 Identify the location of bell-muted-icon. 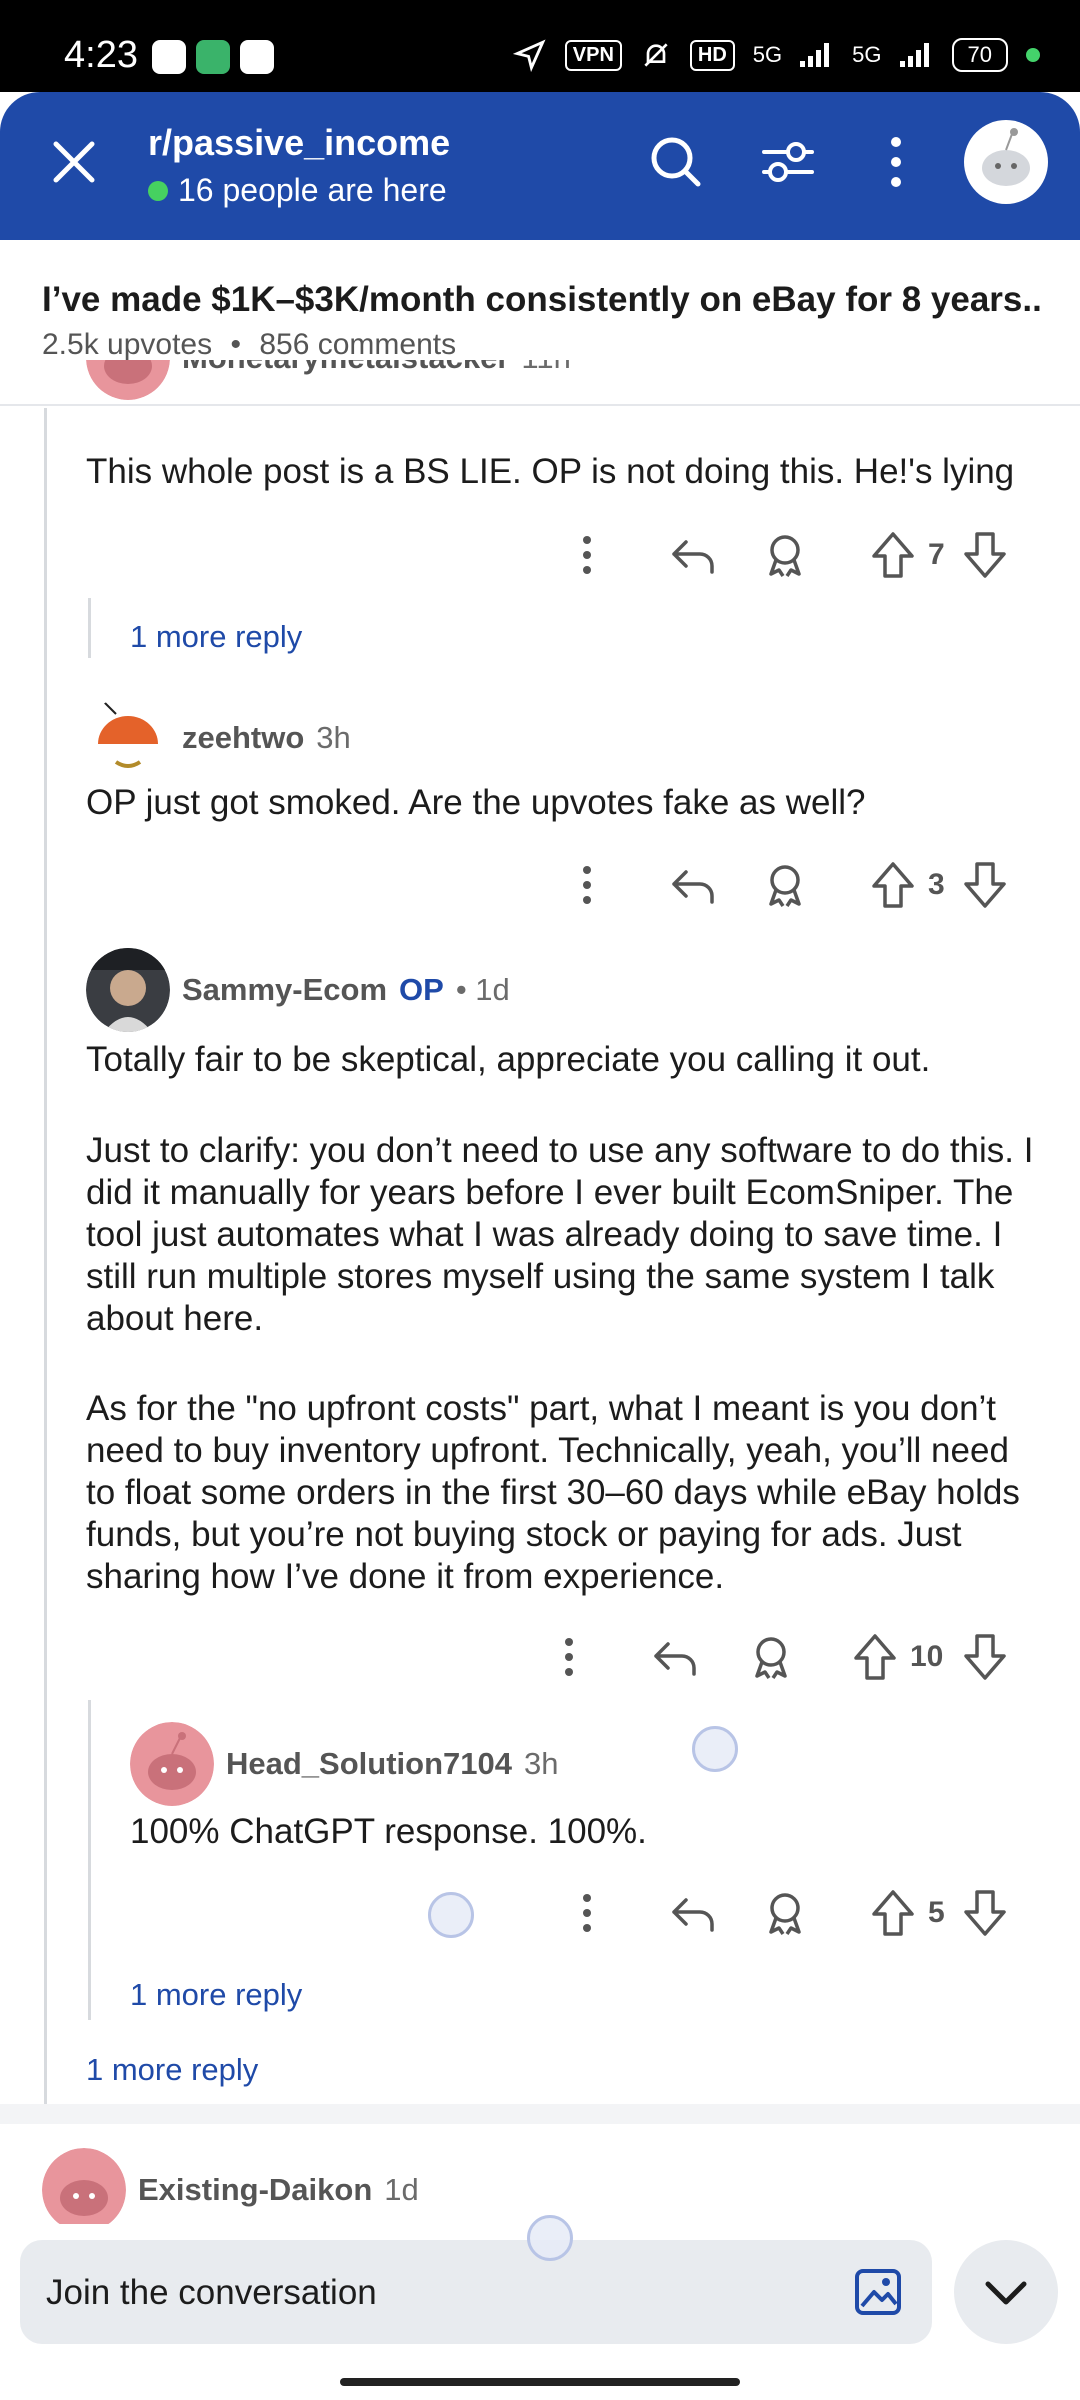
(656, 55).